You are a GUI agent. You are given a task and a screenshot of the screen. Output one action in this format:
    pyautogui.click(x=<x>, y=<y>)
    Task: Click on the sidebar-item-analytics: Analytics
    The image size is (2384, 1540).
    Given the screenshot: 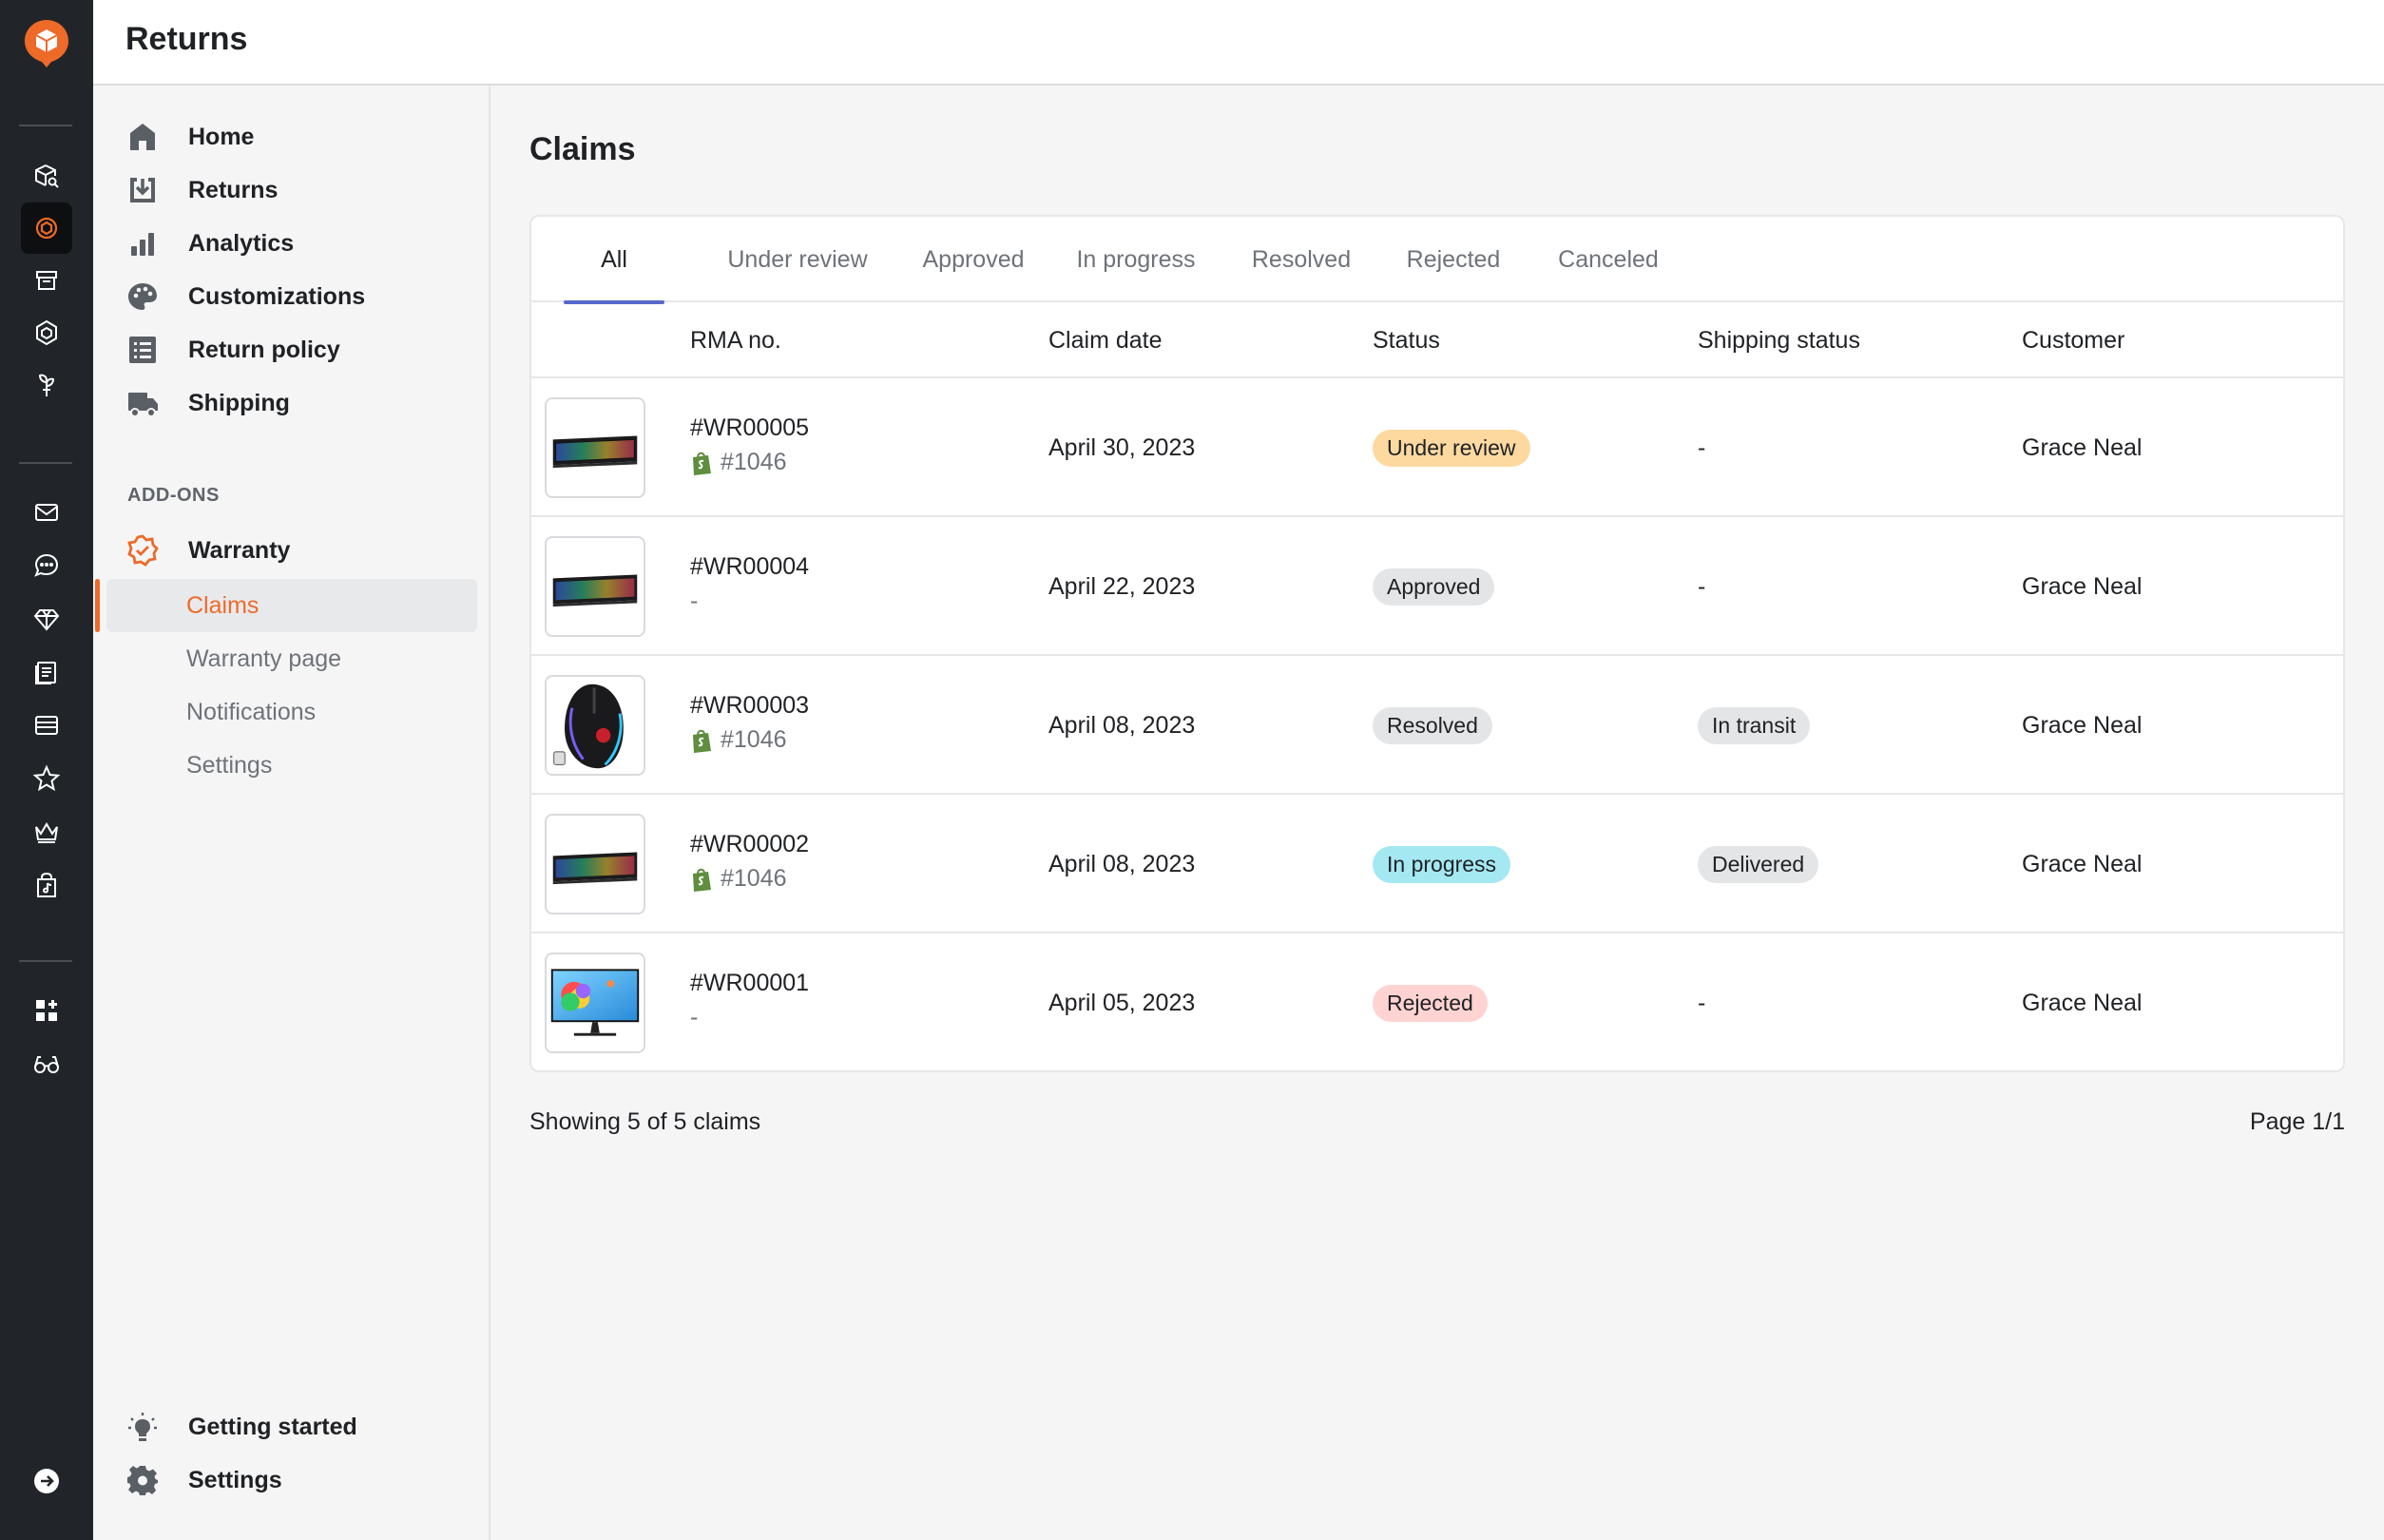 What is the action you would take?
    pyautogui.click(x=209, y=243)
    